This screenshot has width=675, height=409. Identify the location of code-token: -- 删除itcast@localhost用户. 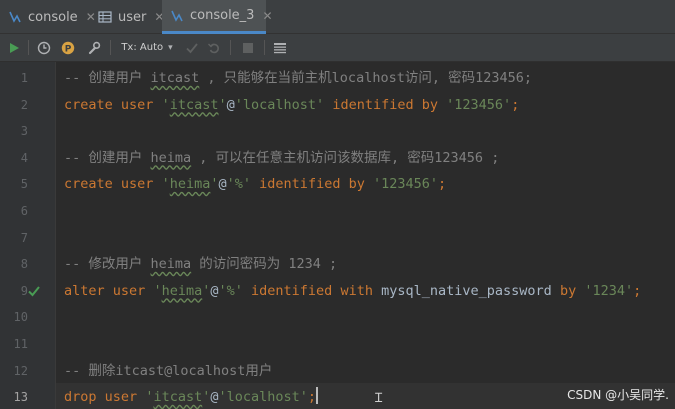
(168, 370).